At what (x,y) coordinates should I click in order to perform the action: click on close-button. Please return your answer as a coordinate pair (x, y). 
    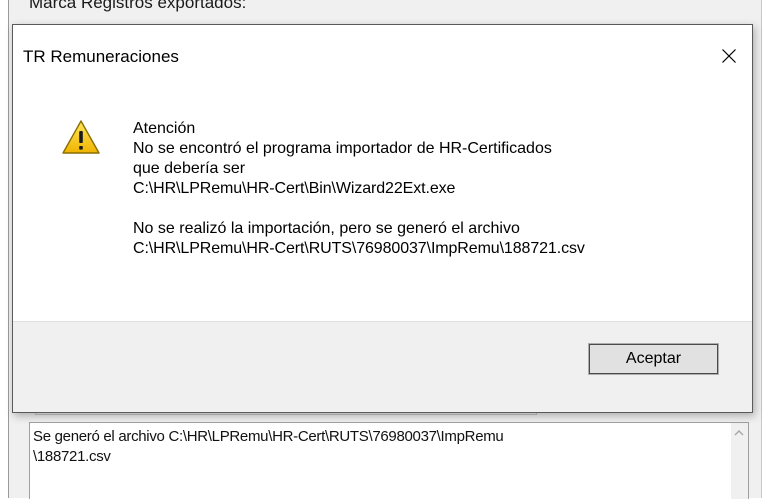
    Looking at the image, I should click on (729, 55).